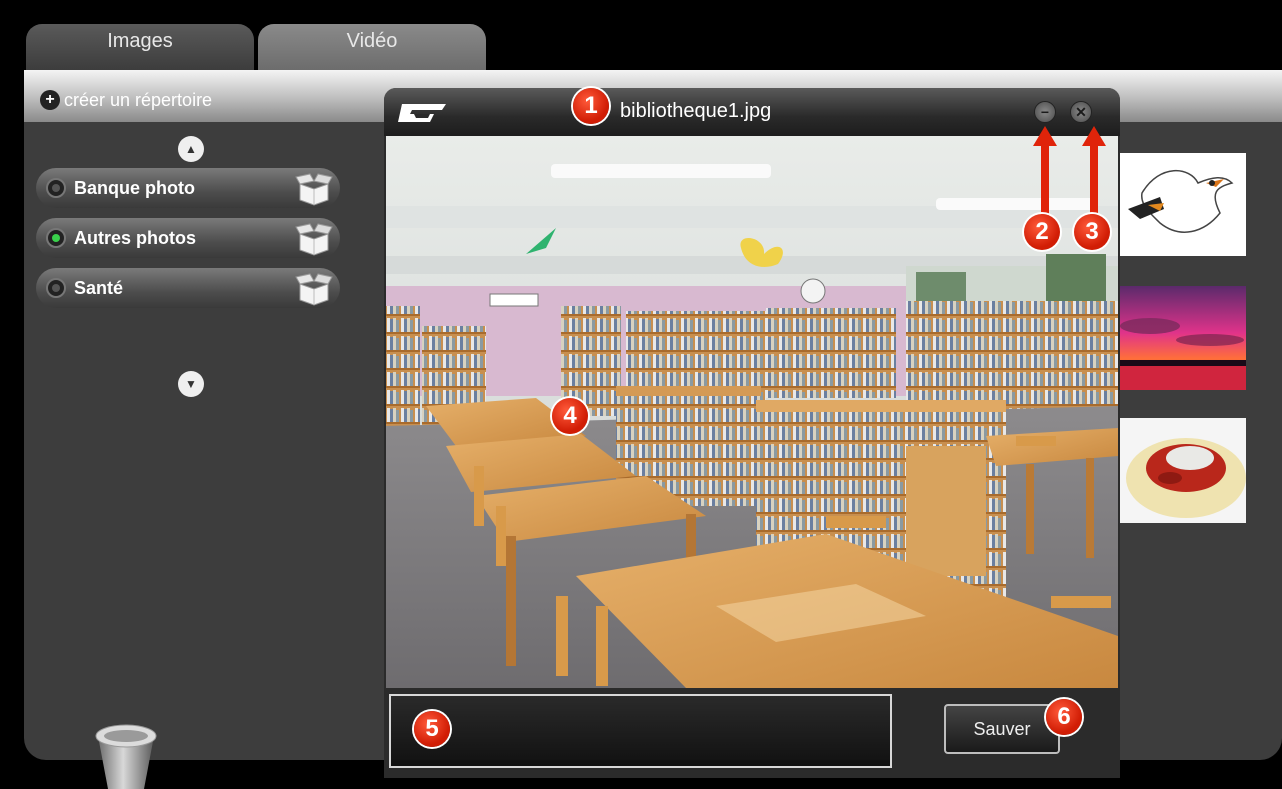  I want to click on create-directory-button: + créer un répertoire, so click(126, 100).